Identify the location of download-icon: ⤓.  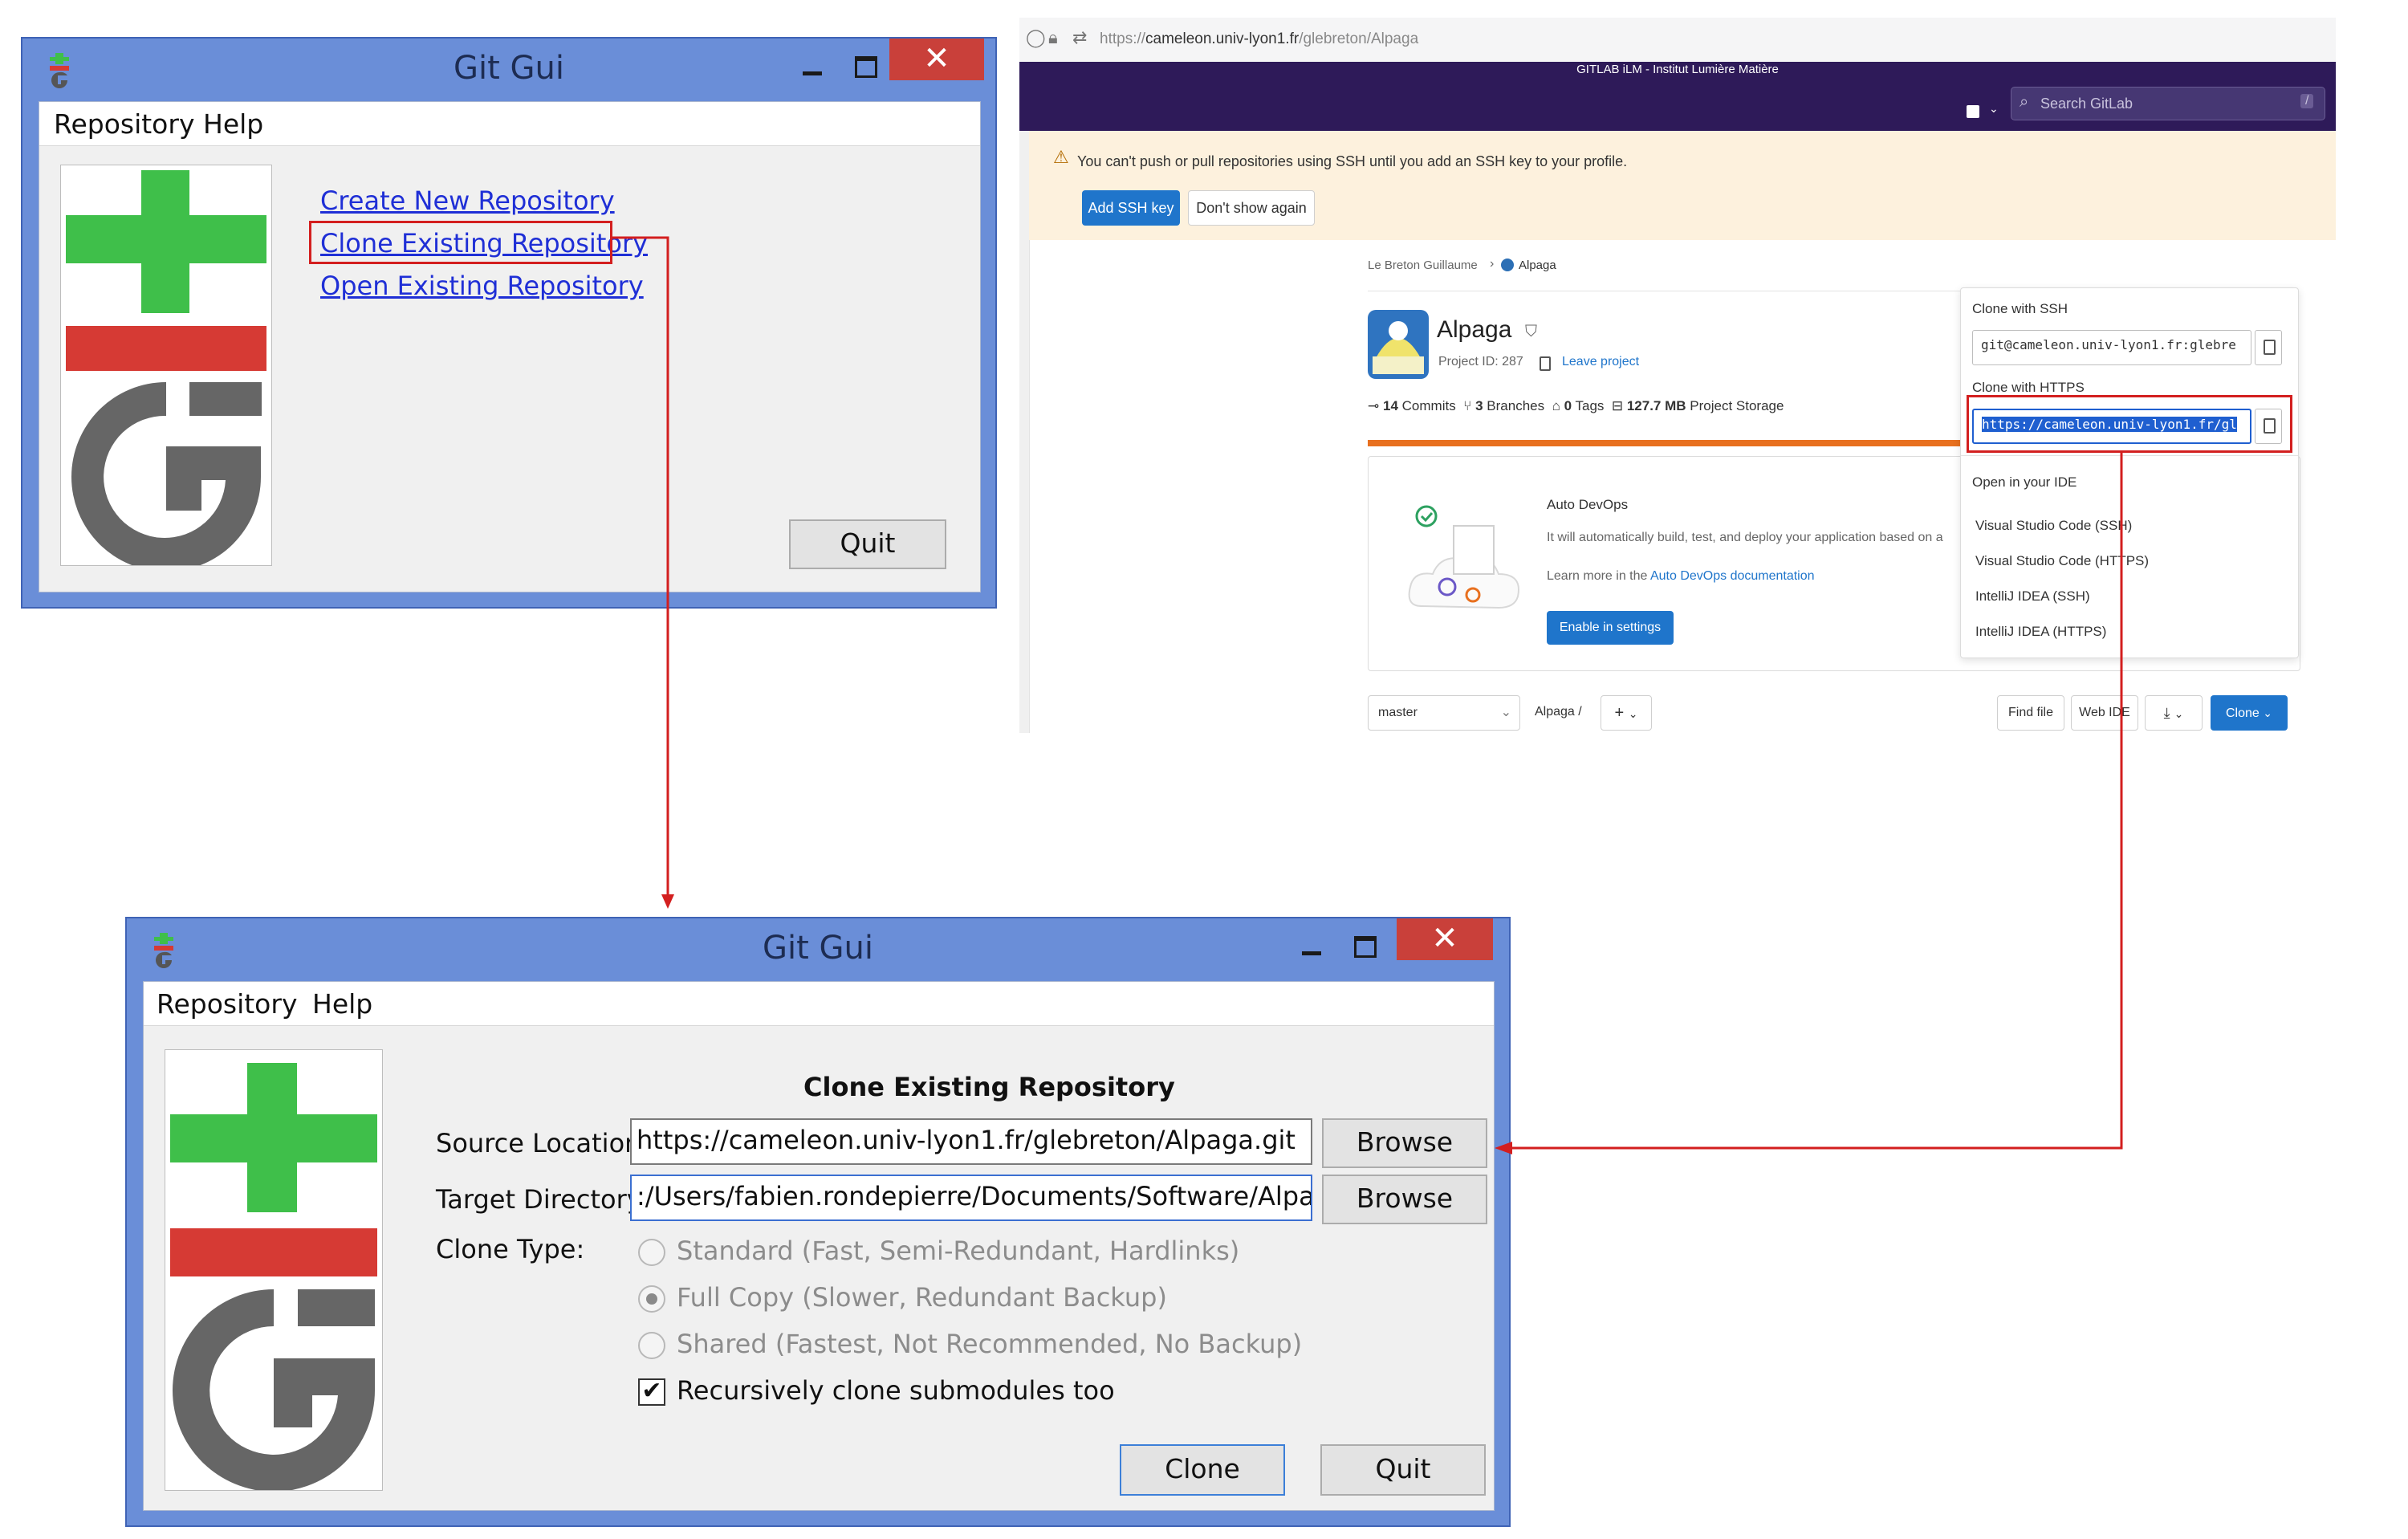
(2166, 713).